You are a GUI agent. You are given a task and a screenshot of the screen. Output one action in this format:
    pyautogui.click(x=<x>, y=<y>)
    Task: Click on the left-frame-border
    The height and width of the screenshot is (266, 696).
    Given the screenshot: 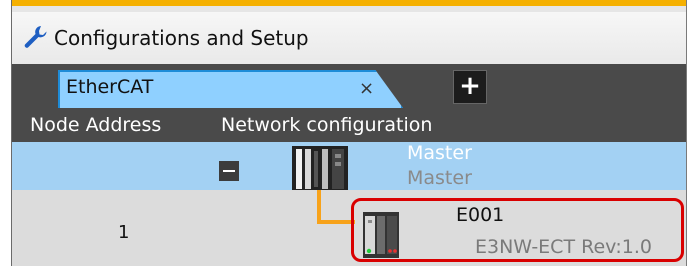 What is the action you would take?
    pyautogui.click(x=6, y=133)
    